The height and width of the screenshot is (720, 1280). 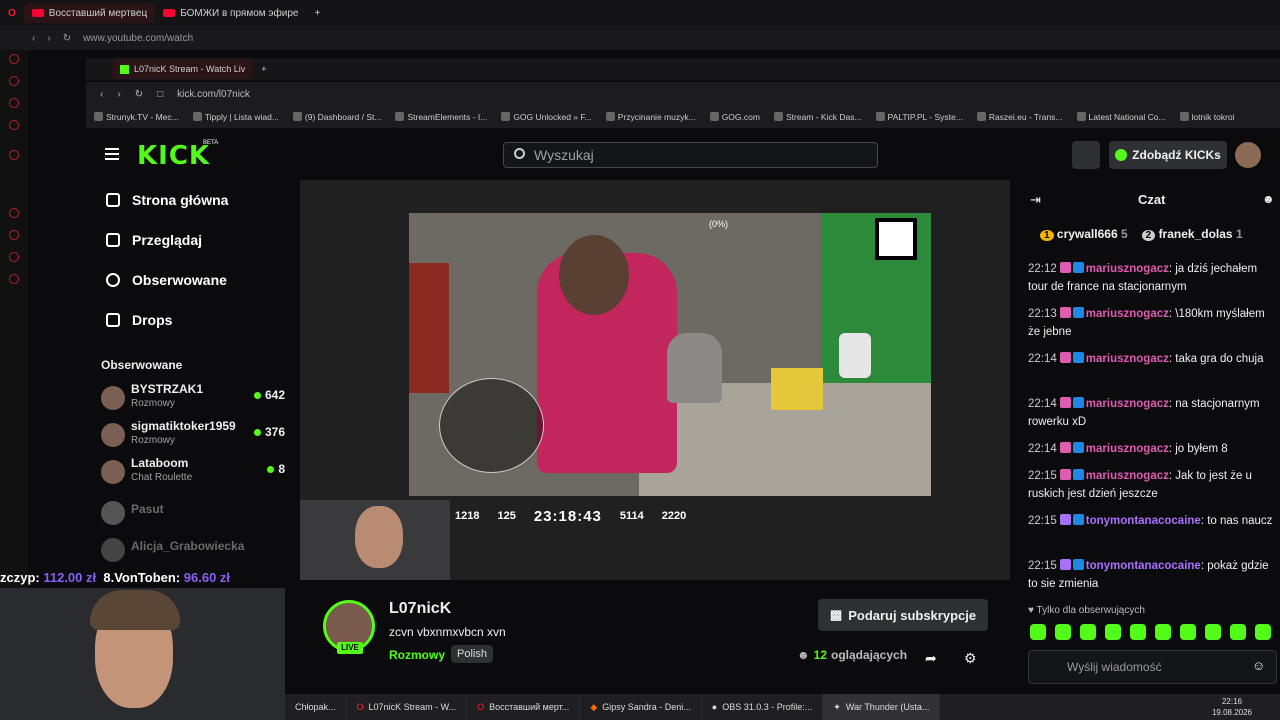 What do you see at coordinates (196, 473) in the screenshot?
I see `followed-channel: Lataboom Chat Roulette 8` at bounding box center [196, 473].